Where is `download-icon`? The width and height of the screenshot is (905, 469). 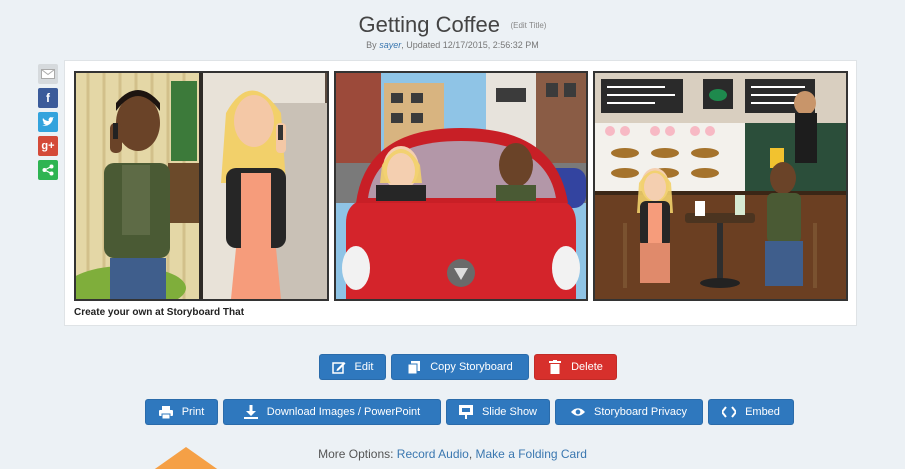 download-icon is located at coordinates (250, 412).